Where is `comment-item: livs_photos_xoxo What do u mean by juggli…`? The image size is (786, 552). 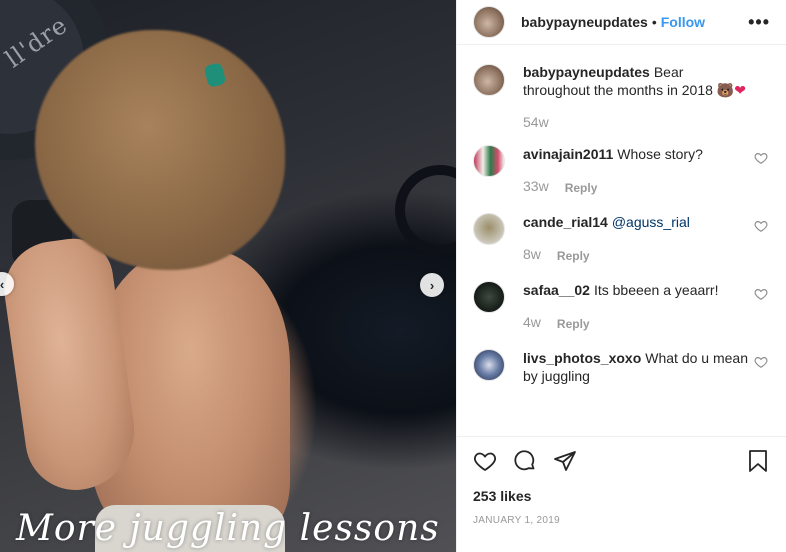 comment-item: livs_photos_xoxo What do u mean by juggli… is located at coordinates (621, 367).